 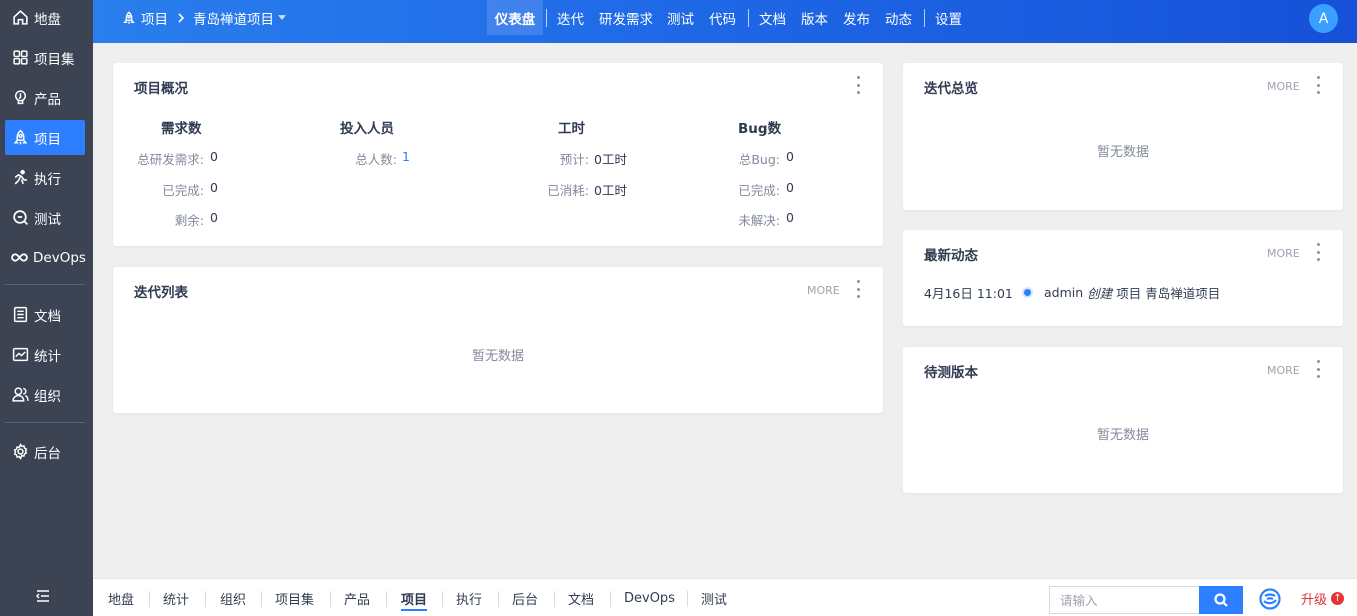 What do you see at coordinates (145, 17) in the screenshot?
I see `breadcrumb-module: 项目` at bounding box center [145, 17].